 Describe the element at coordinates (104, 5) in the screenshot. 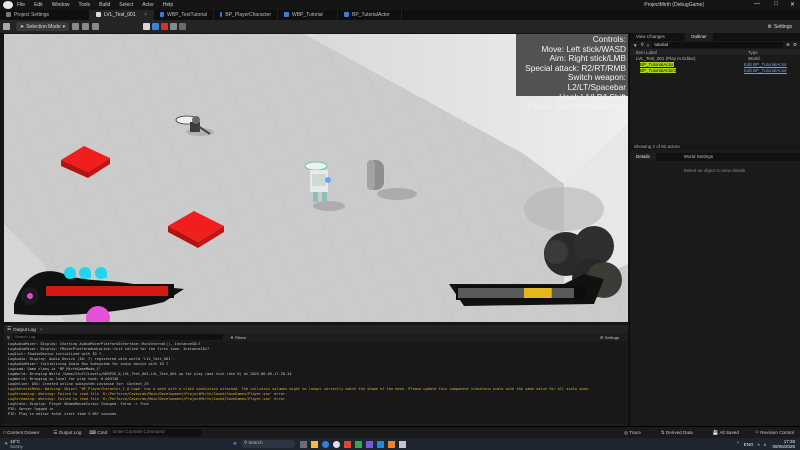

I see `menu-build: Build` at that location.